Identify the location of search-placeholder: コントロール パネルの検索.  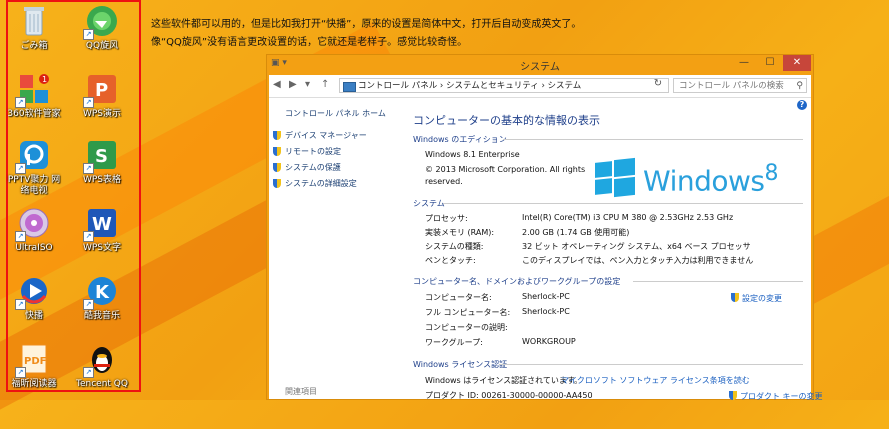
(731, 86).